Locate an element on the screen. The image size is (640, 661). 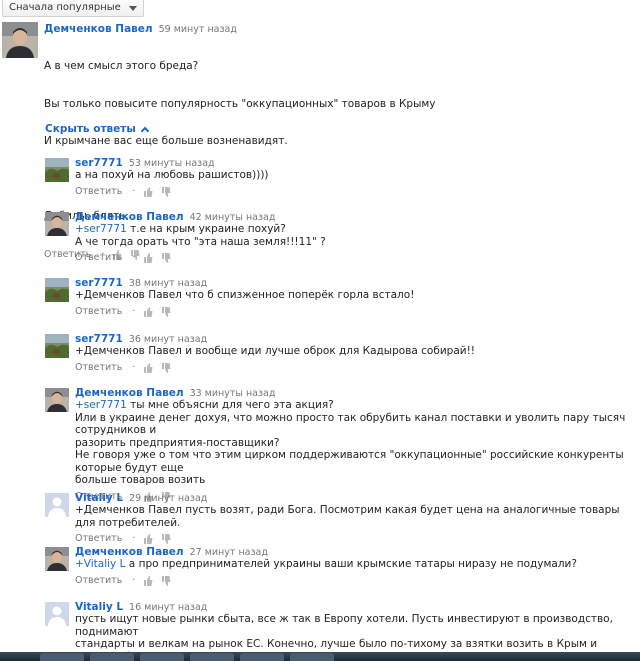
chevron-down-icon is located at coordinates (132, 8).